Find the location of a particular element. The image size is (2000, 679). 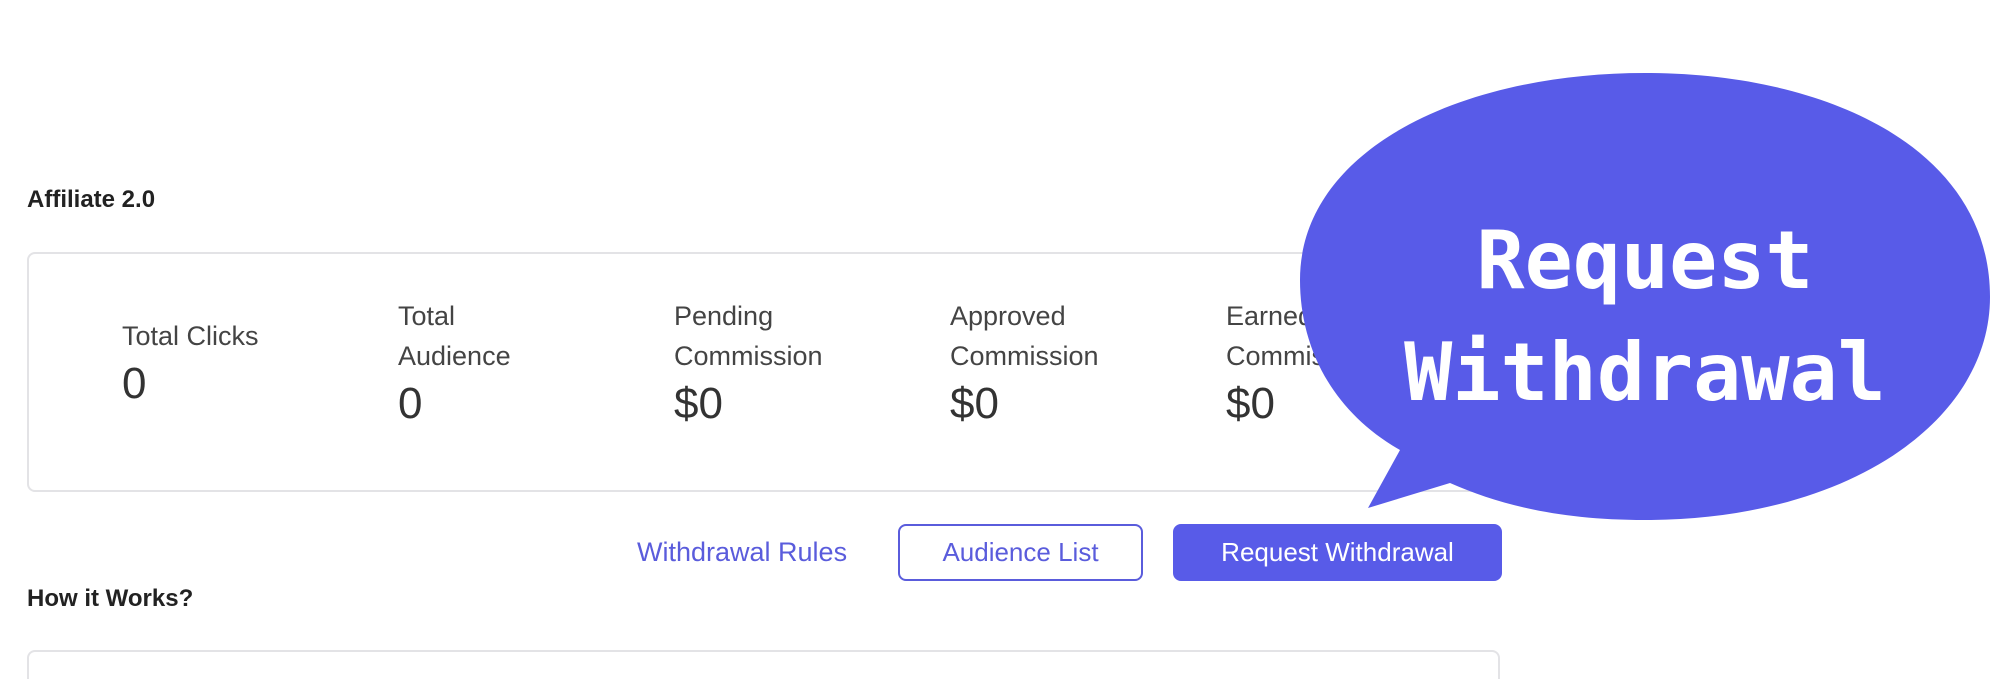

stat-label: Pending Commission is located at coordinates (748, 336).